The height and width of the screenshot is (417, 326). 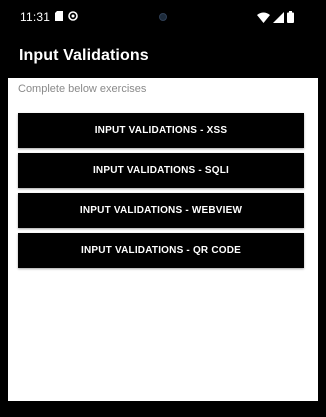 What do you see at coordinates (82, 89) in the screenshot?
I see `instructions-text: Complete below exercises` at bounding box center [82, 89].